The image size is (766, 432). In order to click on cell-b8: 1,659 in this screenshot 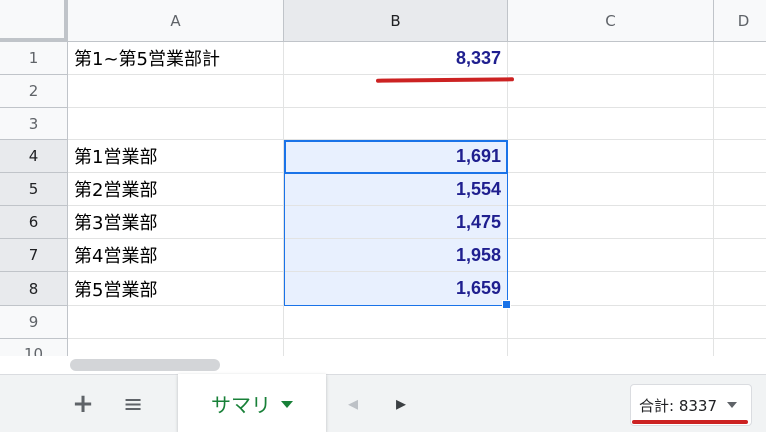, I will do `click(396, 289)`.